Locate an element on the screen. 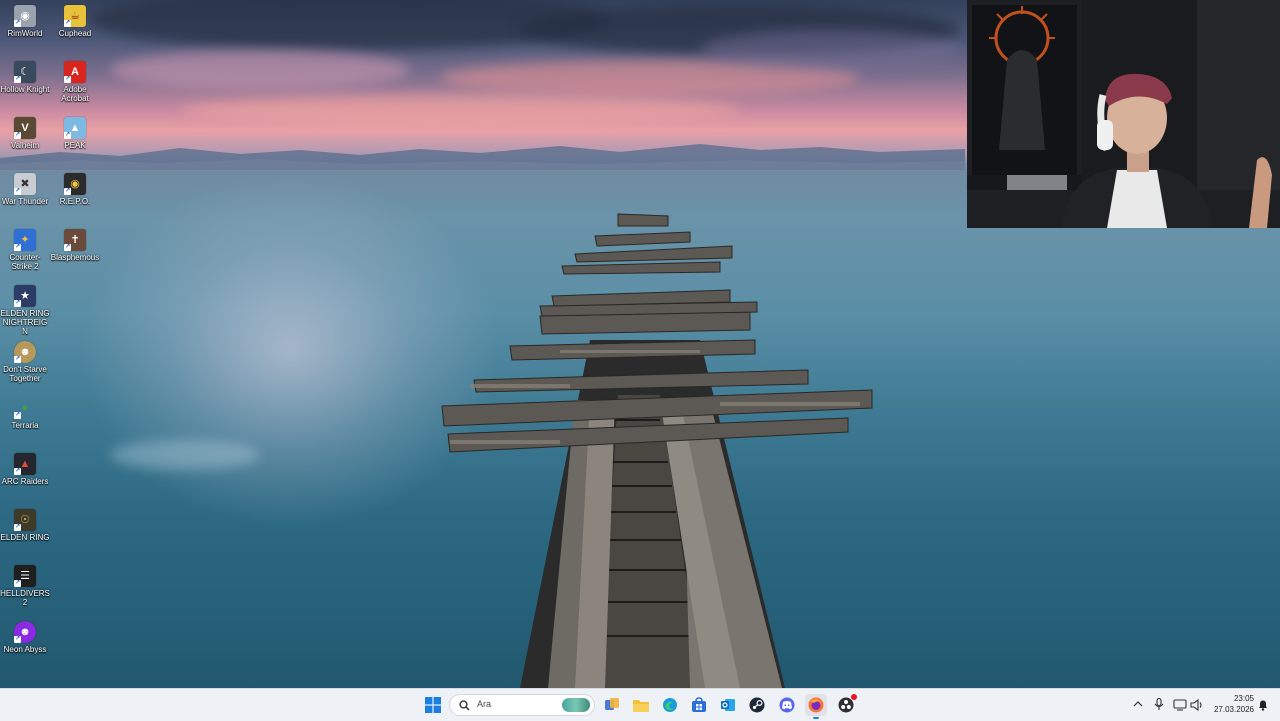 The height and width of the screenshot is (721, 1280). notification-bell-icon is located at coordinates (1263, 705).